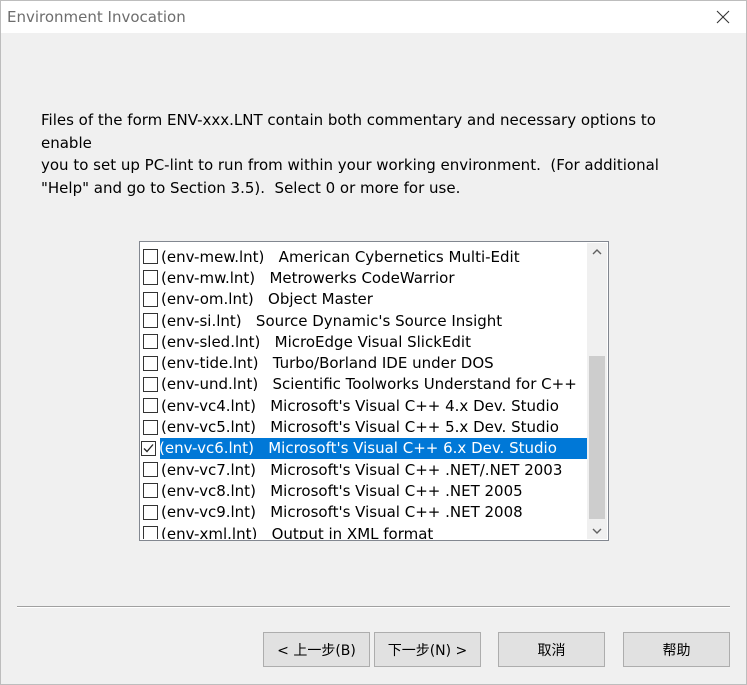 This screenshot has width=747, height=685. I want to click on vertical-scrollbar, so click(597, 391).